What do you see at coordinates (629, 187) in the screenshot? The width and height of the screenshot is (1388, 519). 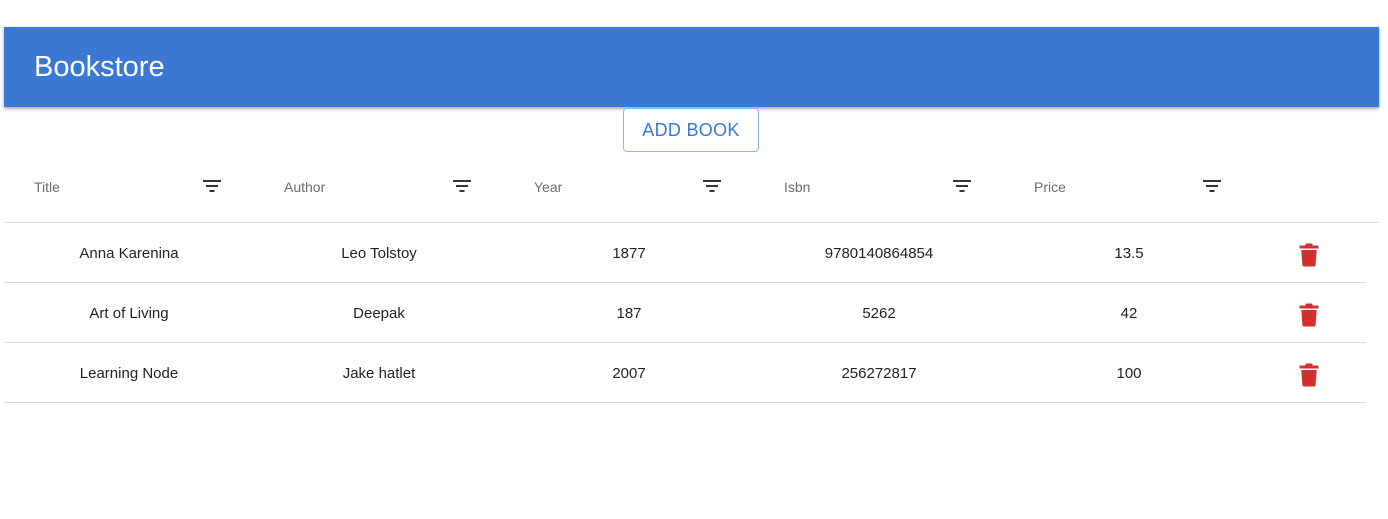 I see `column-header-year: Year` at bounding box center [629, 187].